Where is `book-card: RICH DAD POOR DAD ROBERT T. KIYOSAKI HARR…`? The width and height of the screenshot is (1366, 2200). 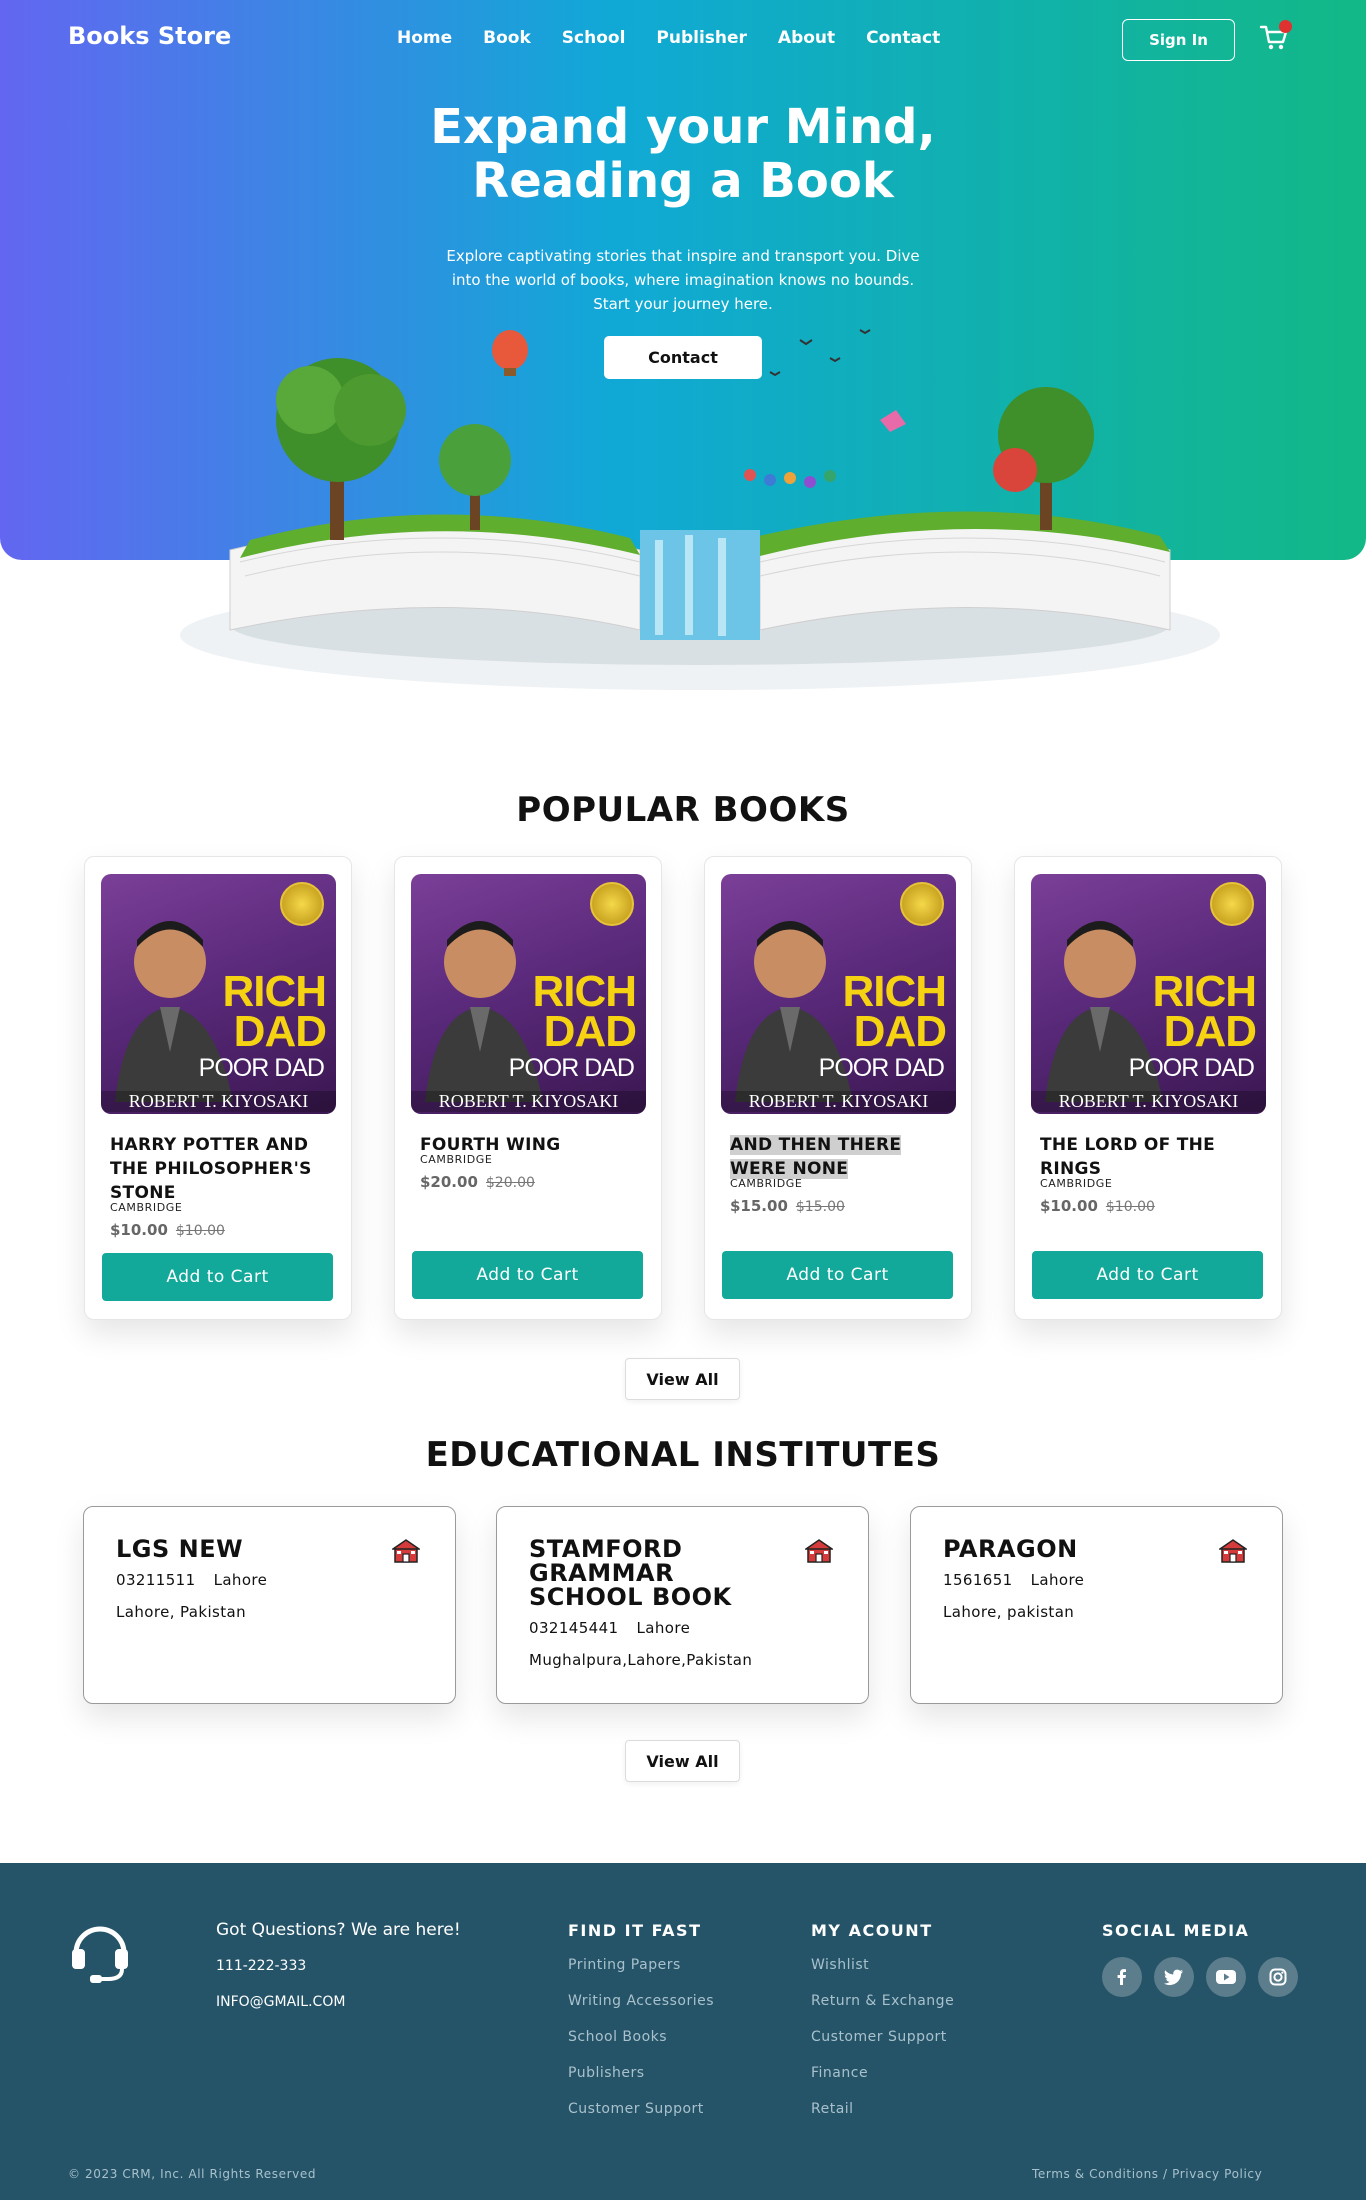 book-card: RICH DAD POOR DAD ROBERT T. KIYOSAKI HARR… is located at coordinates (218, 1088).